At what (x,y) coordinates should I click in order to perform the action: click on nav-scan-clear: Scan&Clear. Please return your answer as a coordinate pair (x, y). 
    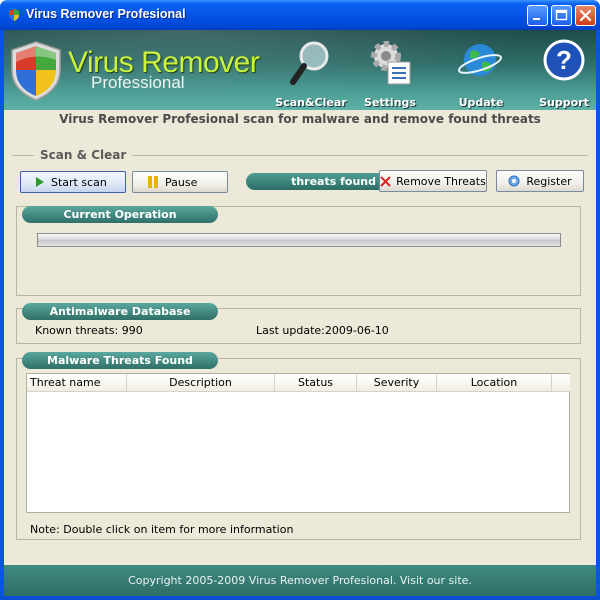
    Looking at the image, I should click on (311, 70).